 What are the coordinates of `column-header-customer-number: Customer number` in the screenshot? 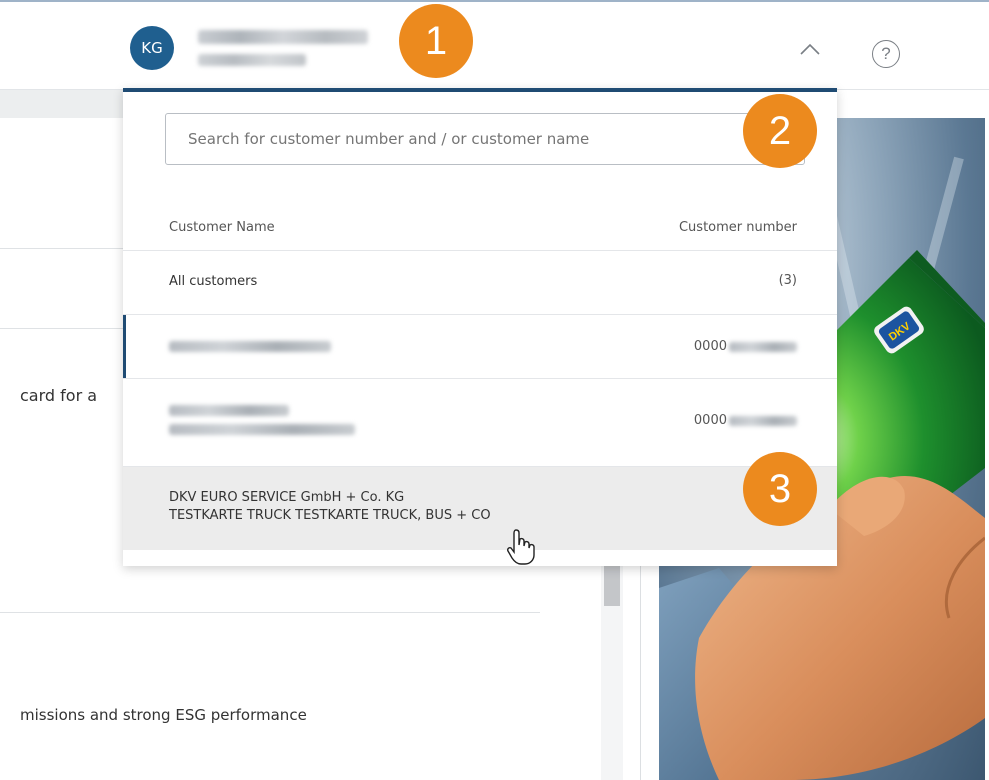 It's located at (737, 227).